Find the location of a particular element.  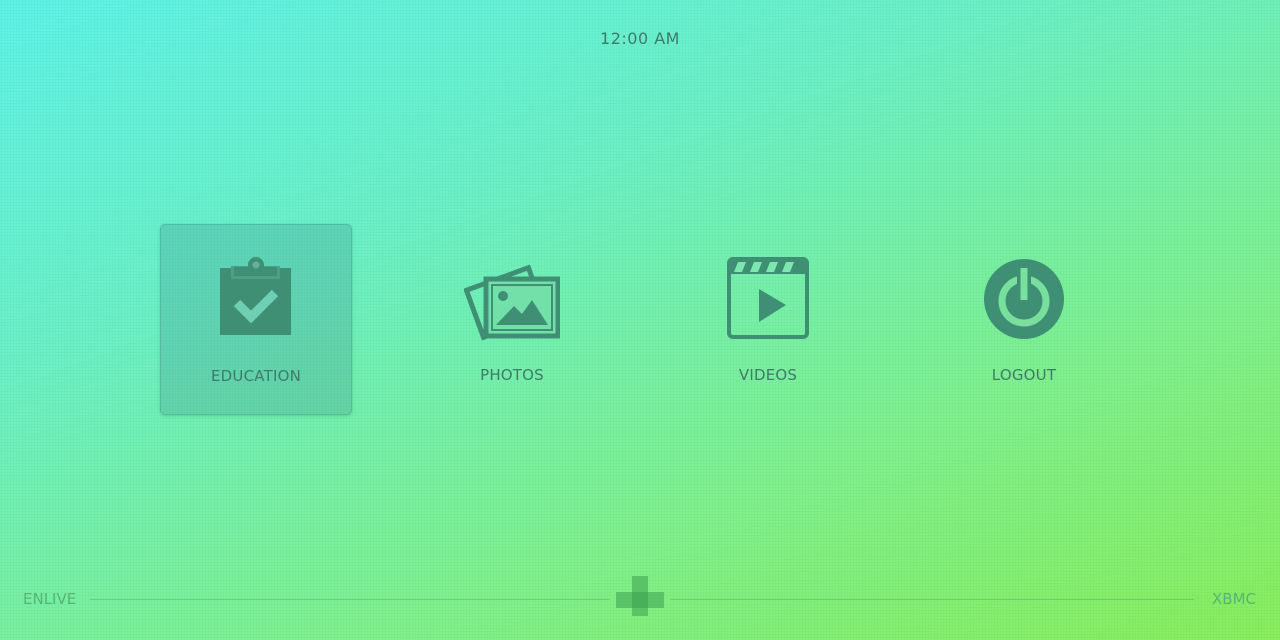

menu-label-photos: PHOTOS is located at coordinates (512, 375).